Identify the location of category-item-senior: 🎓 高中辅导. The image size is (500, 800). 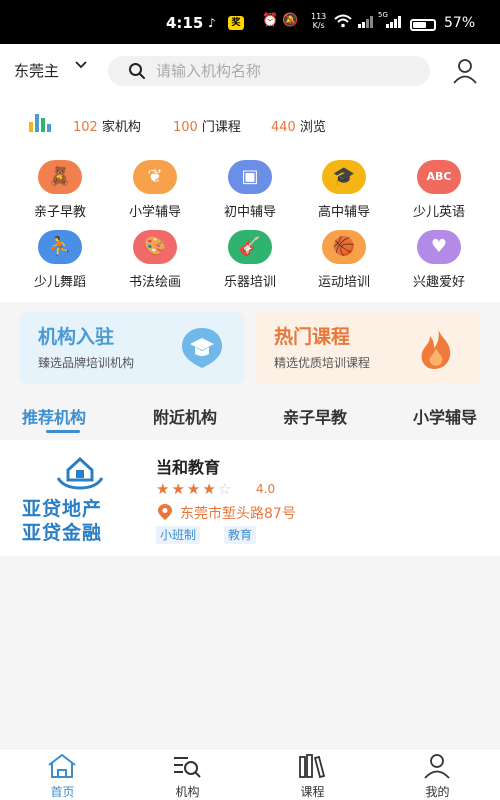
(344, 186).